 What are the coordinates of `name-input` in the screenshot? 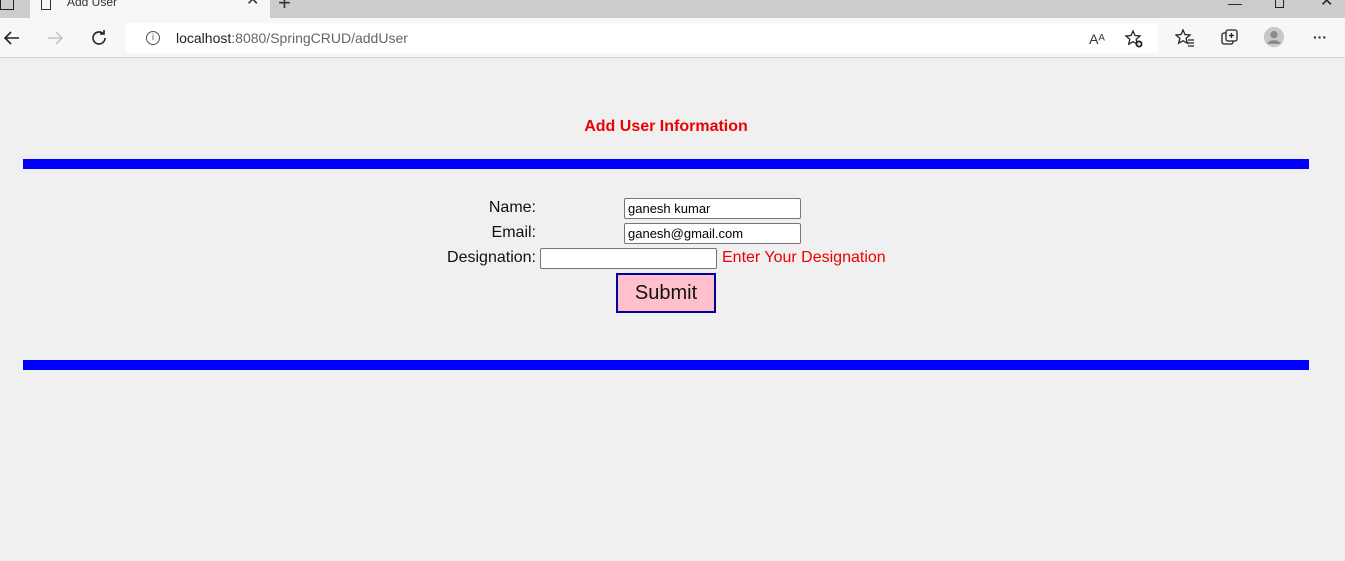 It's located at (712, 208).